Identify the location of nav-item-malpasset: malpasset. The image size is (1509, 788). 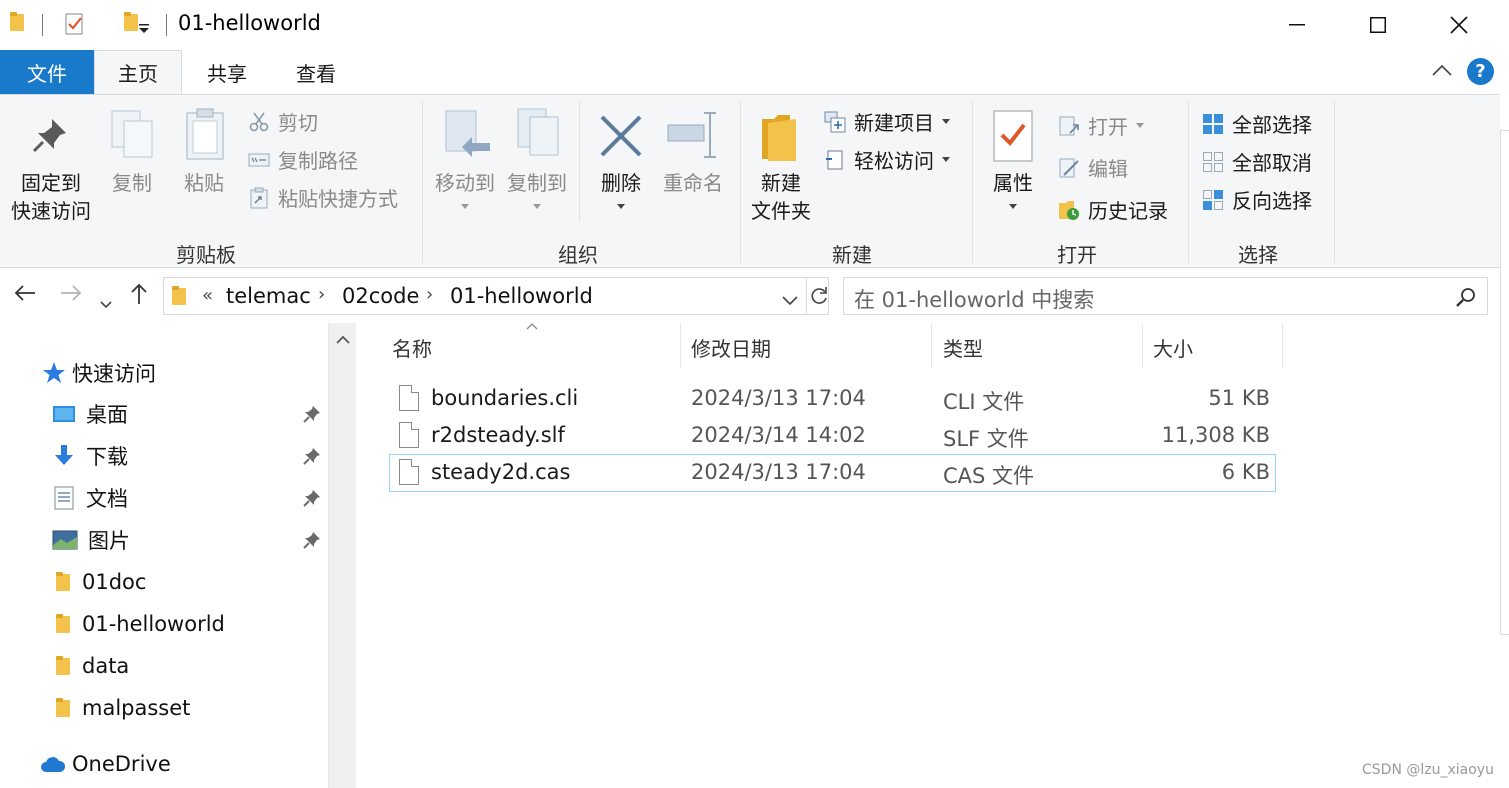
(123, 708).